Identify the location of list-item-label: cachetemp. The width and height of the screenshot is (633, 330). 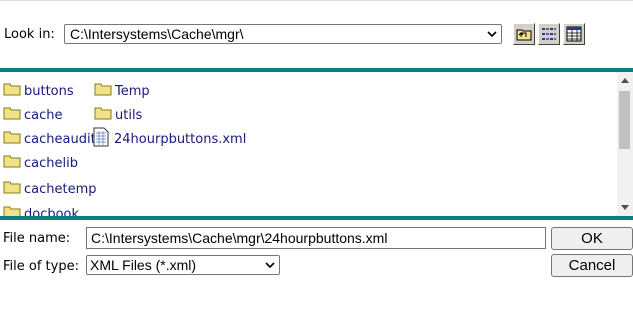
(60, 189).